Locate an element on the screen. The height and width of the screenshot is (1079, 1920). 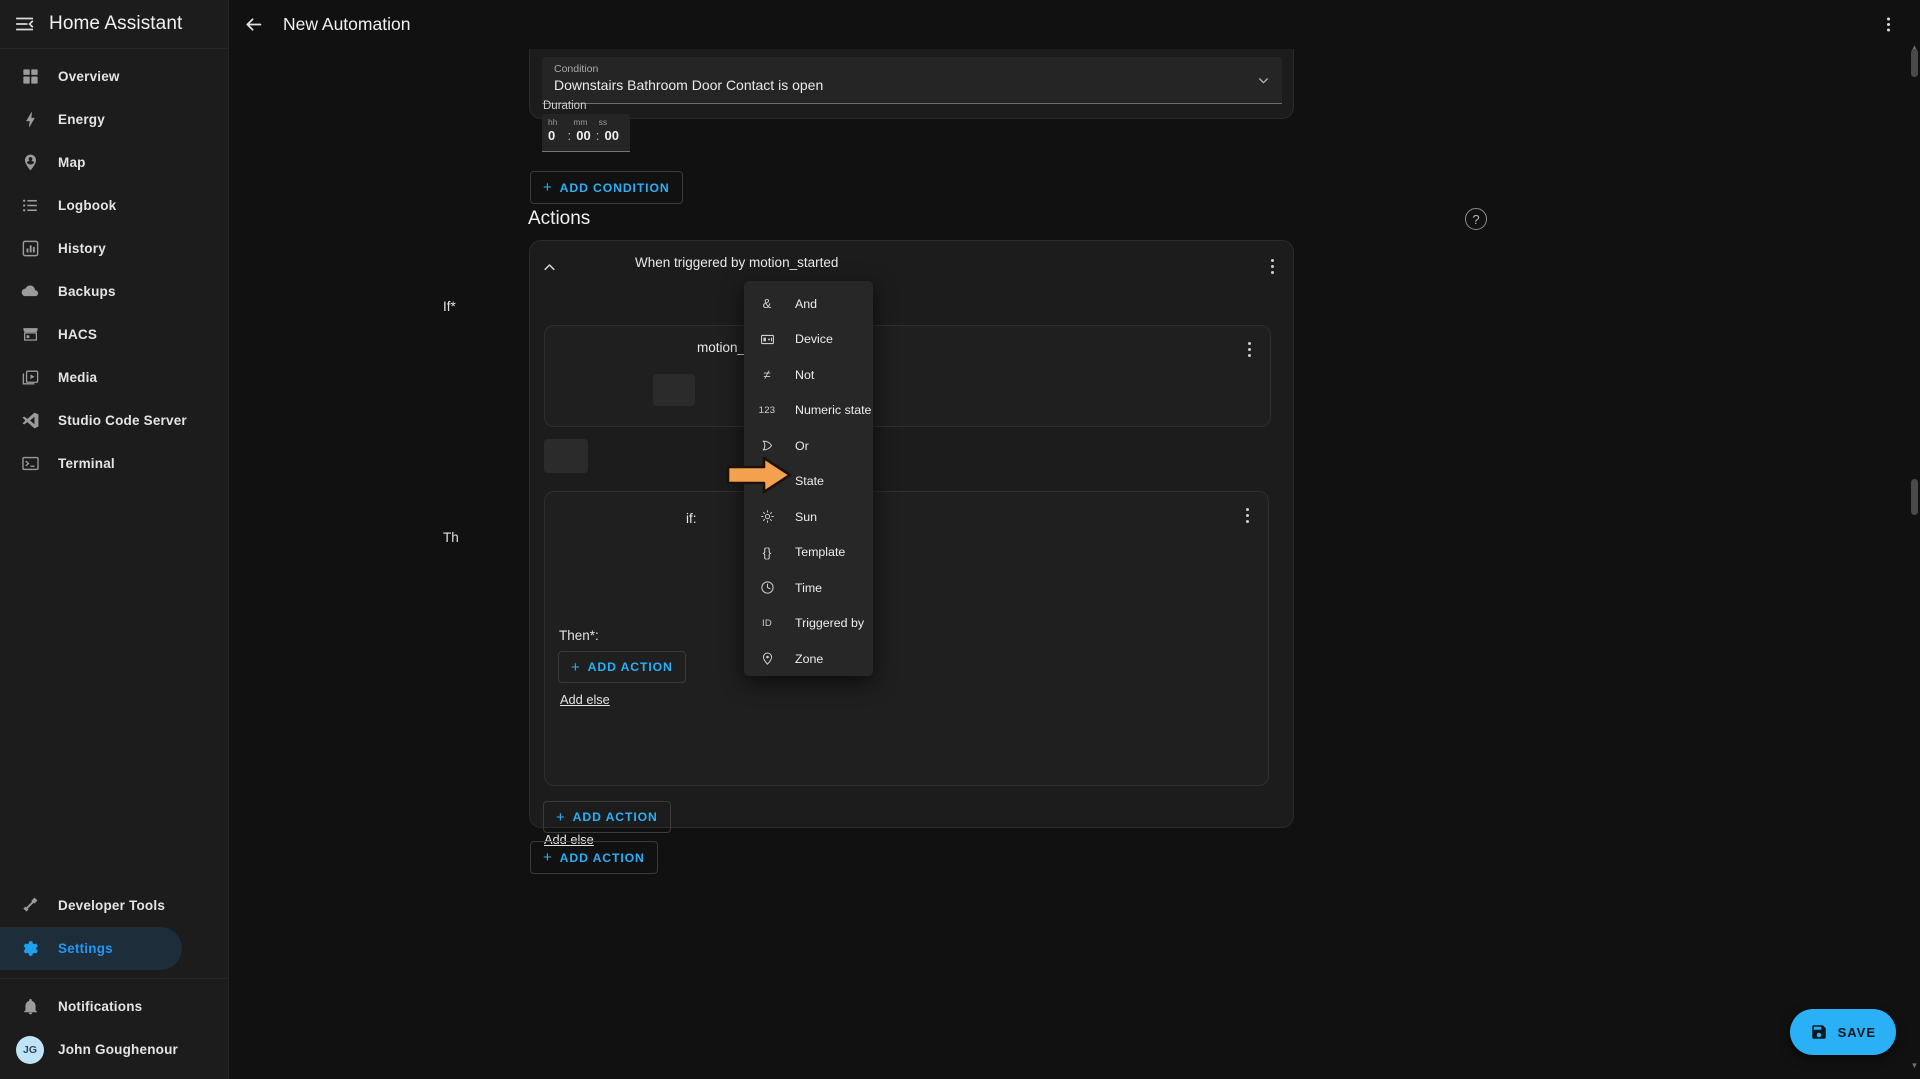
menu-item-time: Time is located at coordinates (808, 588).